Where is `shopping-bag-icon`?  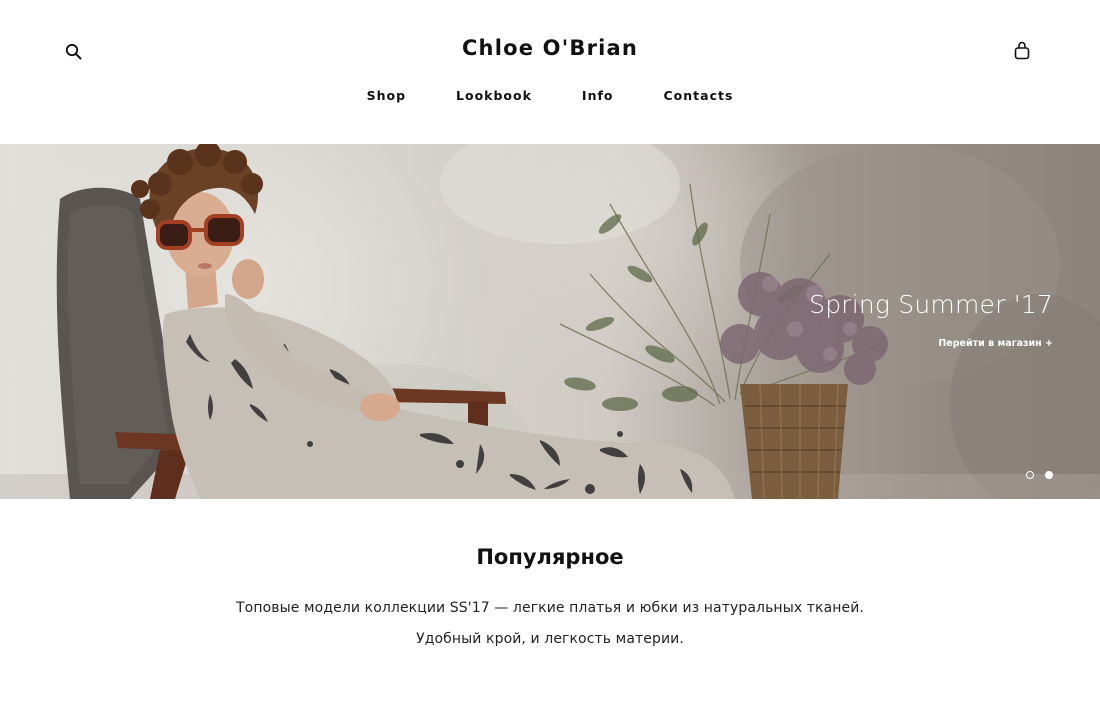 shopping-bag-icon is located at coordinates (1022, 50).